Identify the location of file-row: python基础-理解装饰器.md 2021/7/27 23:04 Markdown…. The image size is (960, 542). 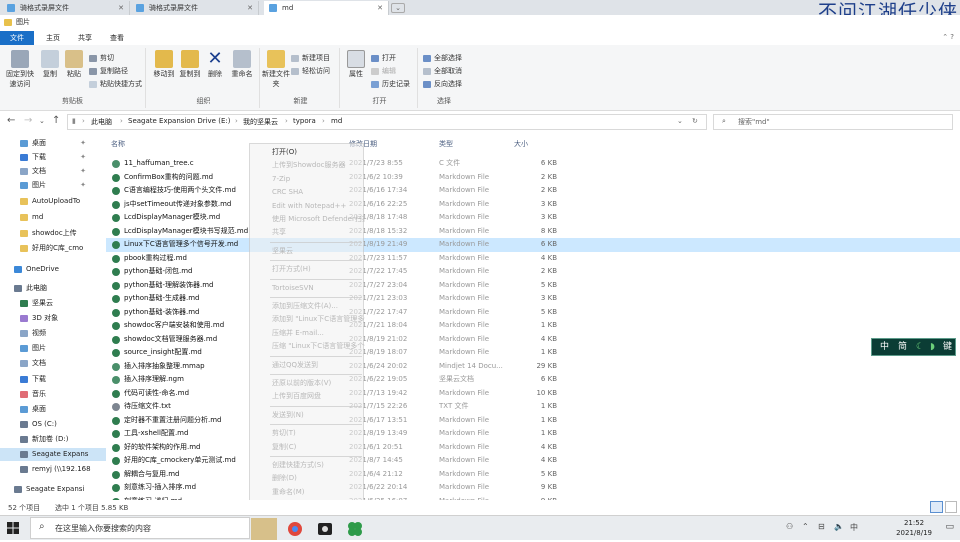
(533, 286).